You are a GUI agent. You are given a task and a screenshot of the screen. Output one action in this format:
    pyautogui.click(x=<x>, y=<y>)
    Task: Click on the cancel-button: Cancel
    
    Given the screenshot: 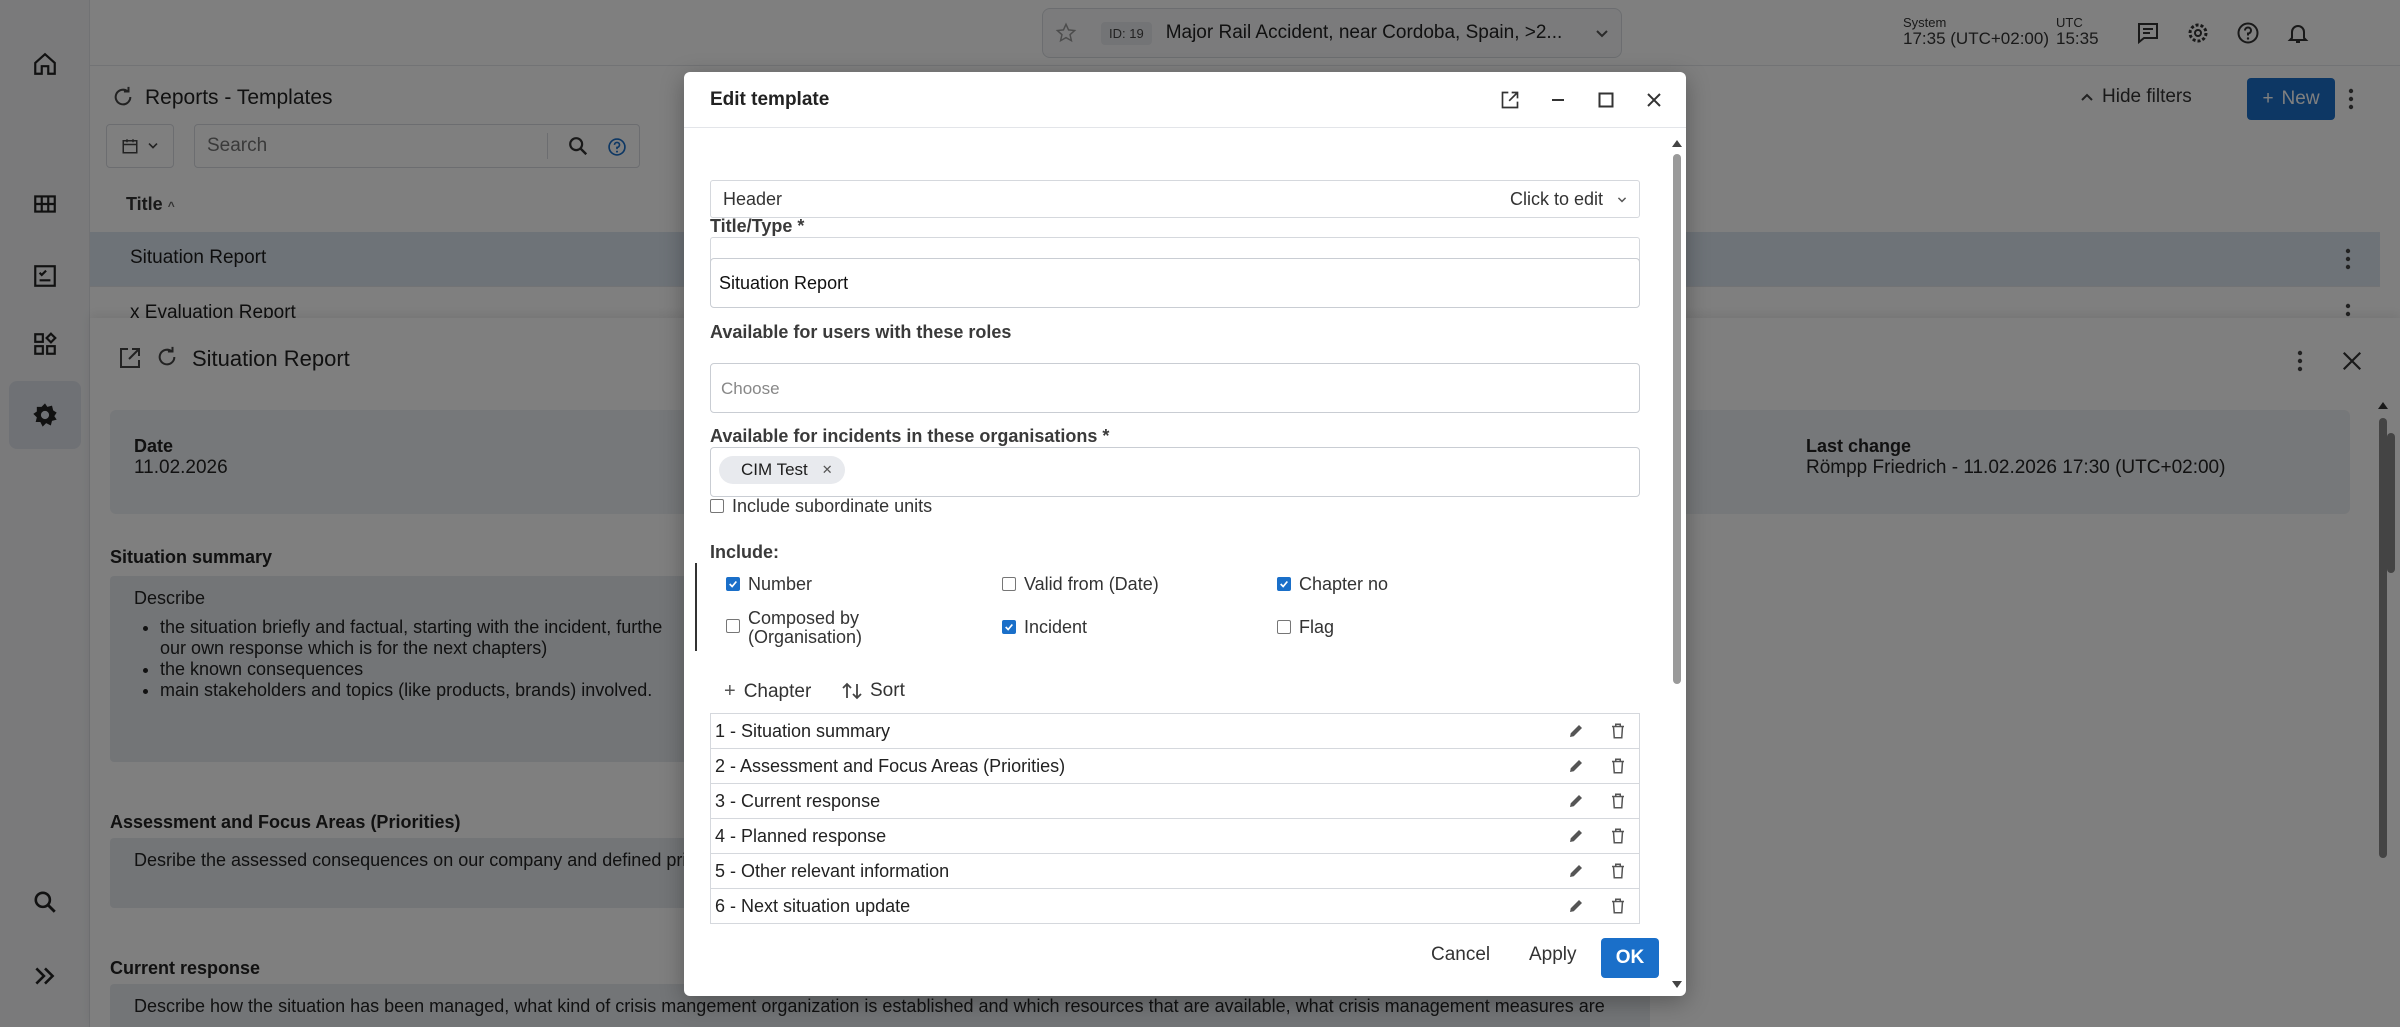 What is the action you would take?
    pyautogui.click(x=1460, y=955)
    